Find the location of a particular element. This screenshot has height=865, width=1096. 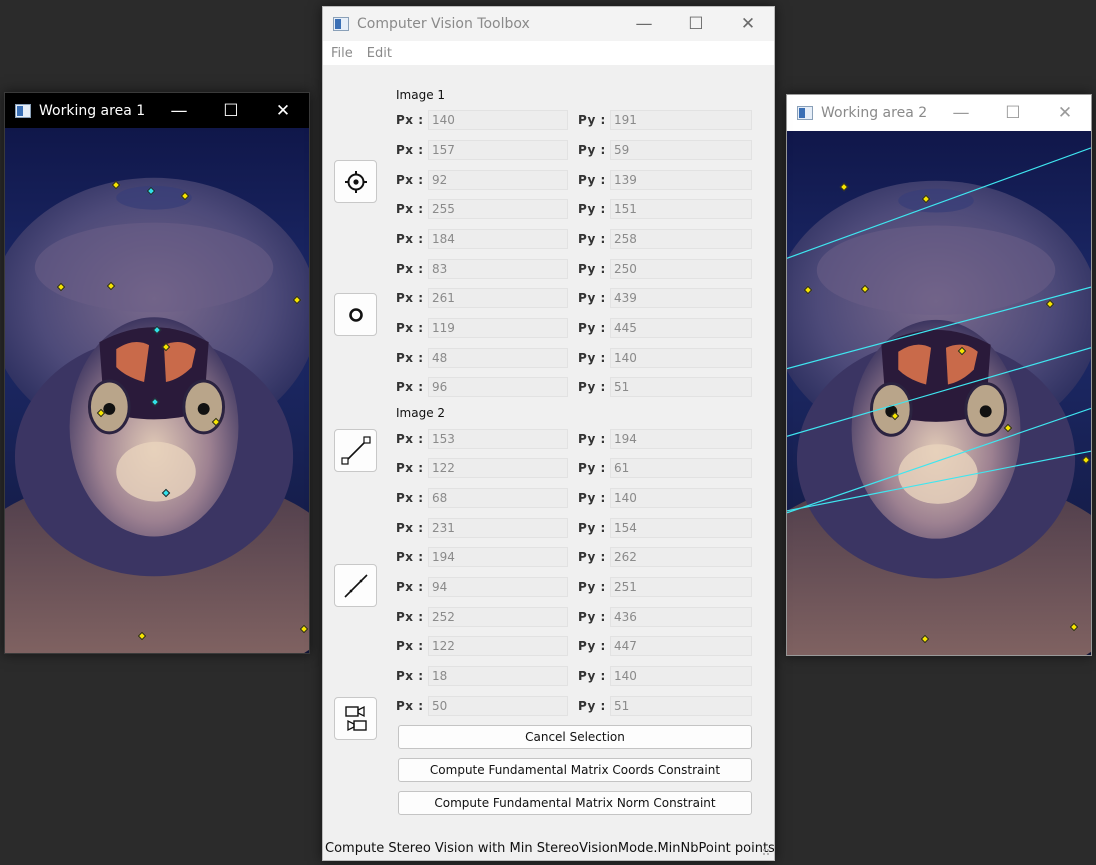

px-field: 83 is located at coordinates (498, 269).